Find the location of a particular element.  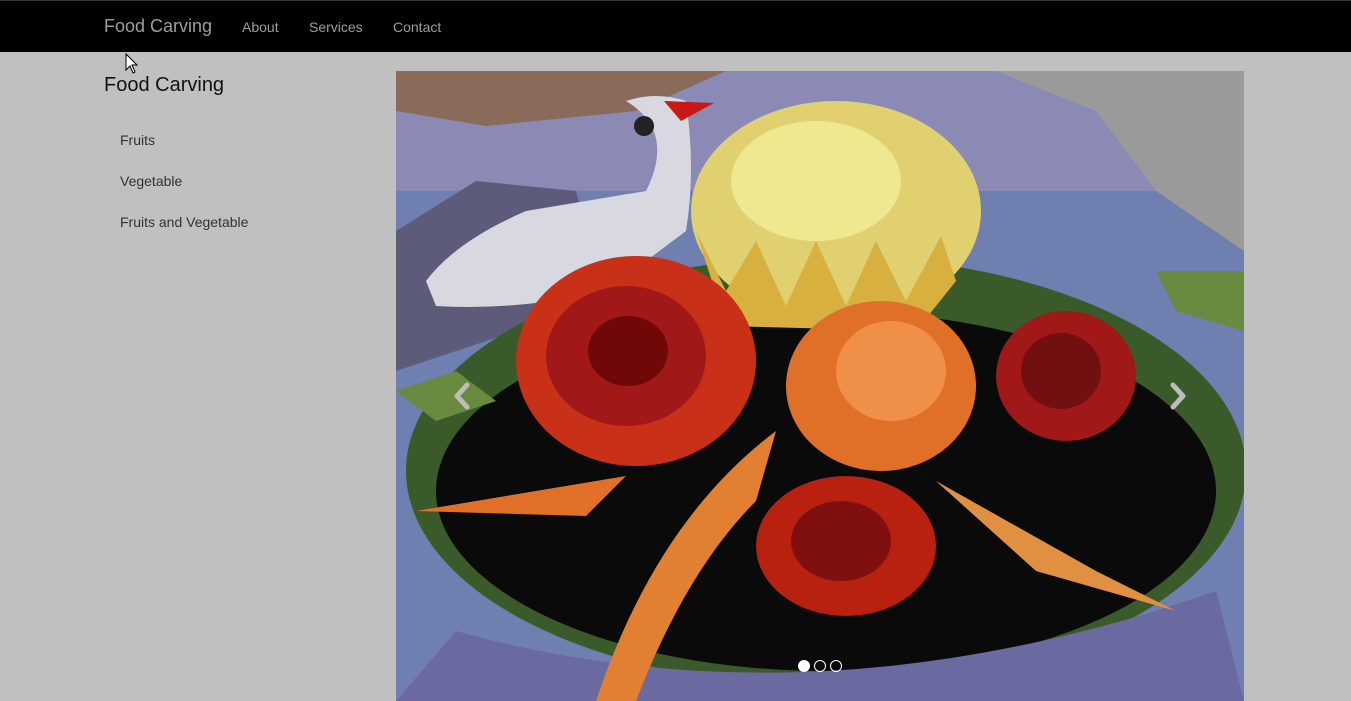

carousel-indicators is located at coordinates (820, 666).